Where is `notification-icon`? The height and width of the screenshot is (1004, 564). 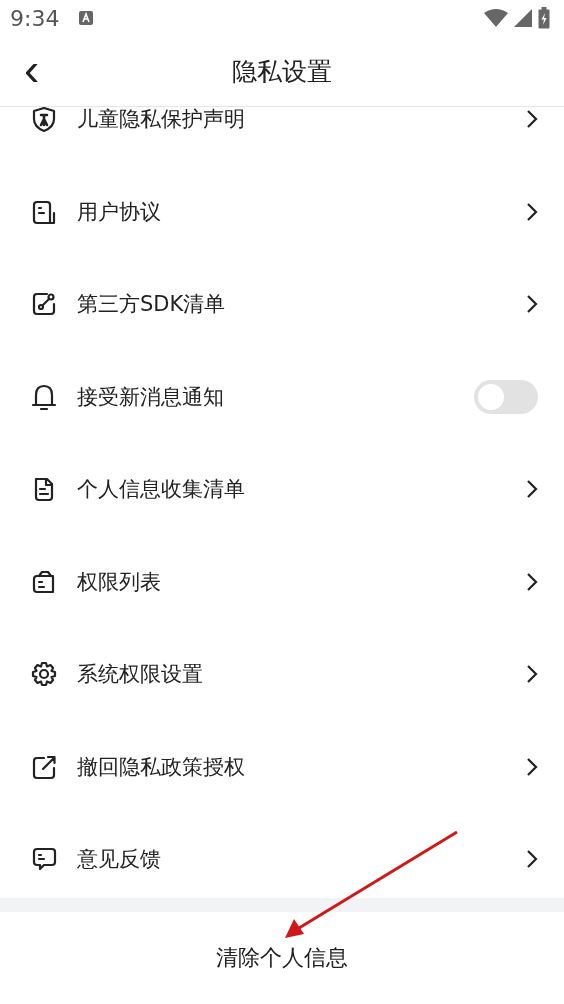
notification-icon is located at coordinates (86, 18).